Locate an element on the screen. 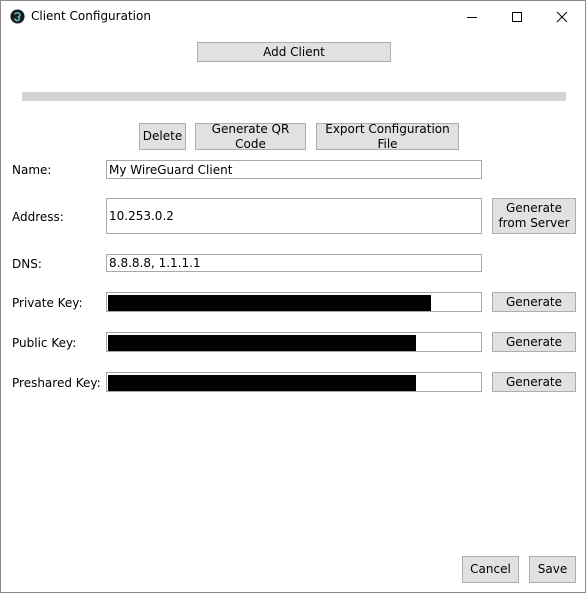  separator-bar is located at coordinates (294, 96).